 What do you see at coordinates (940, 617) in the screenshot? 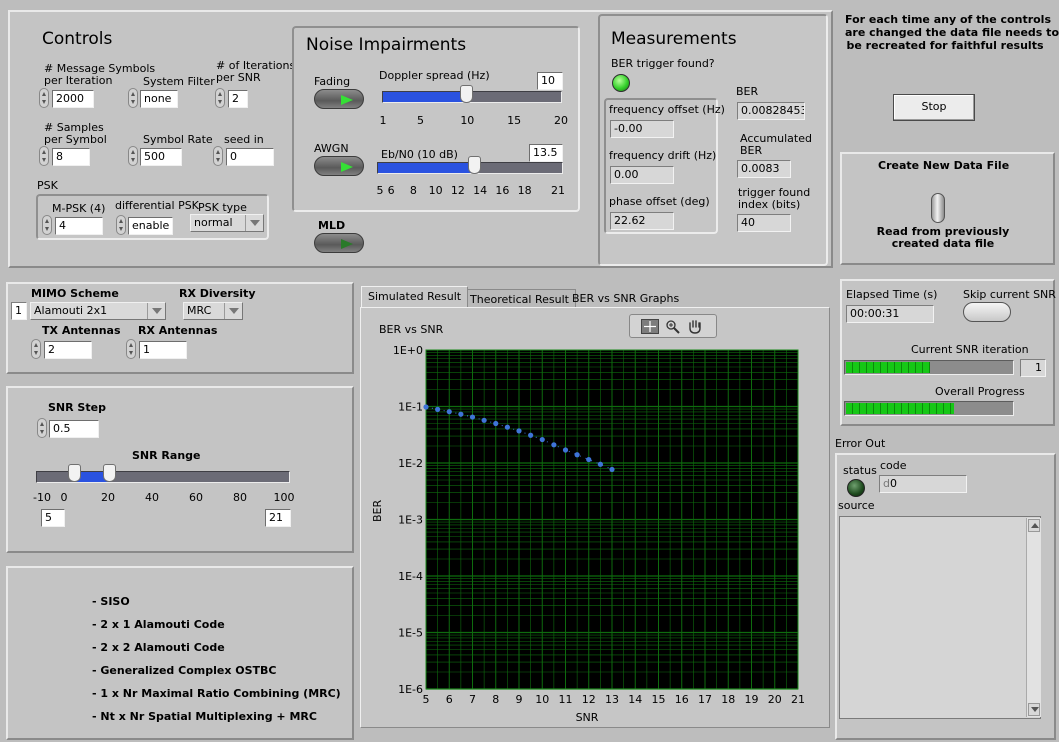
I see `error-source-text` at bounding box center [940, 617].